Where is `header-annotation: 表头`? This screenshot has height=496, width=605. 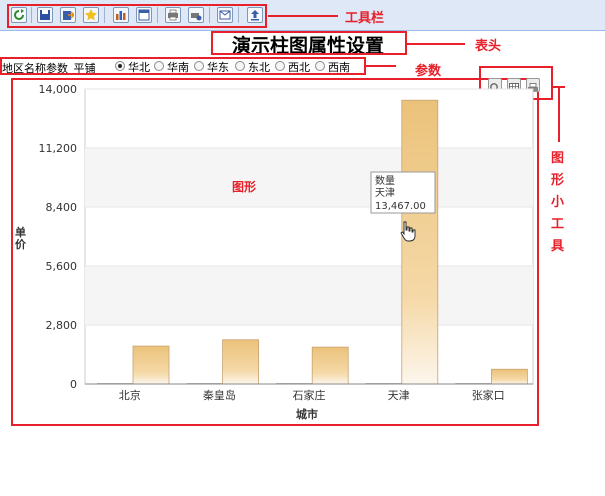 header-annotation: 表头 is located at coordinates (488, 46).